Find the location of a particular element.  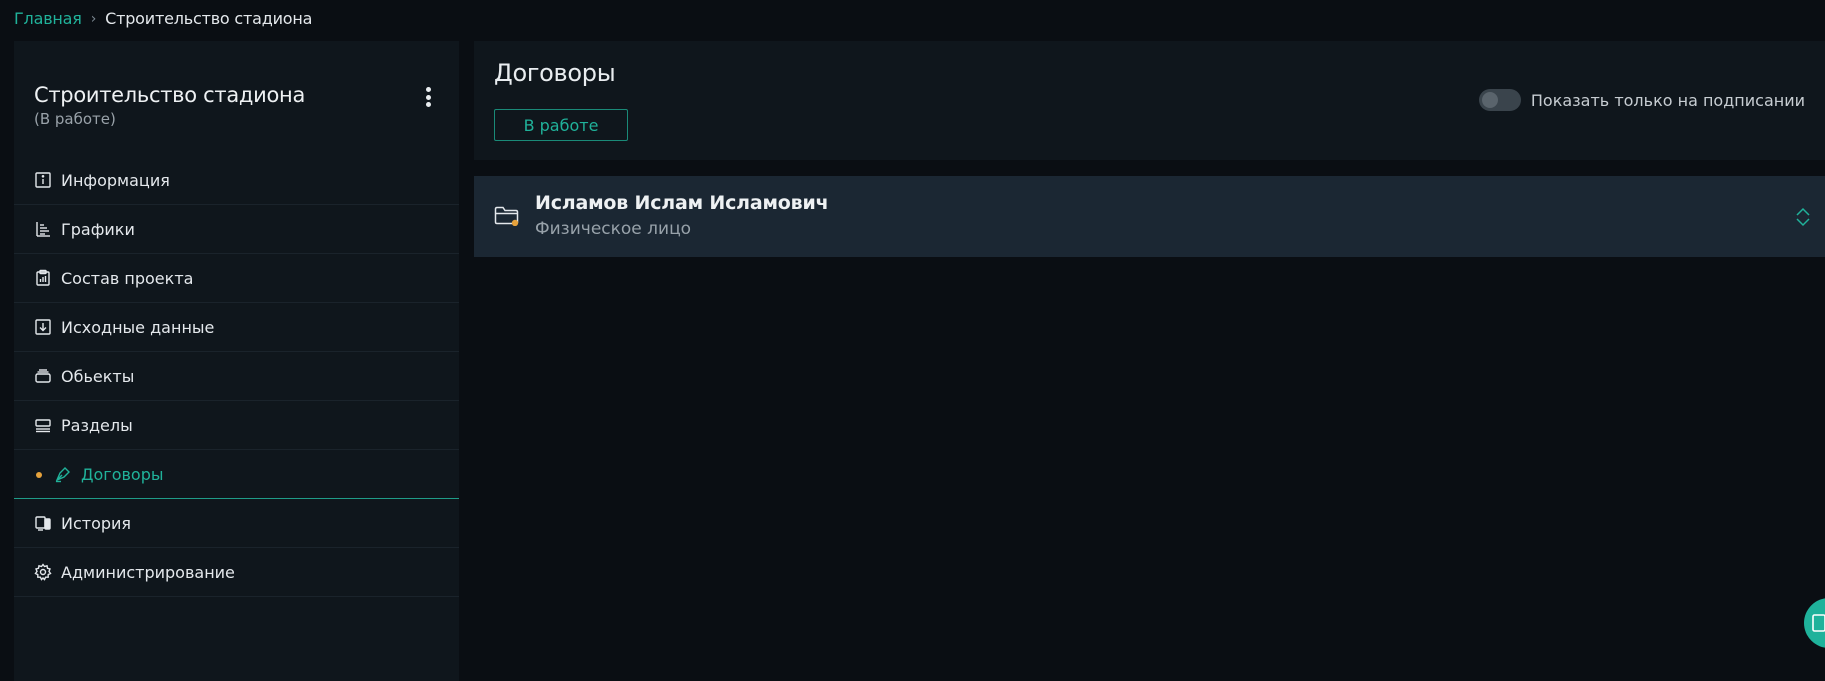

contract-party-name: Исламов Ислам Исламович is located at coordinates (682, 203).